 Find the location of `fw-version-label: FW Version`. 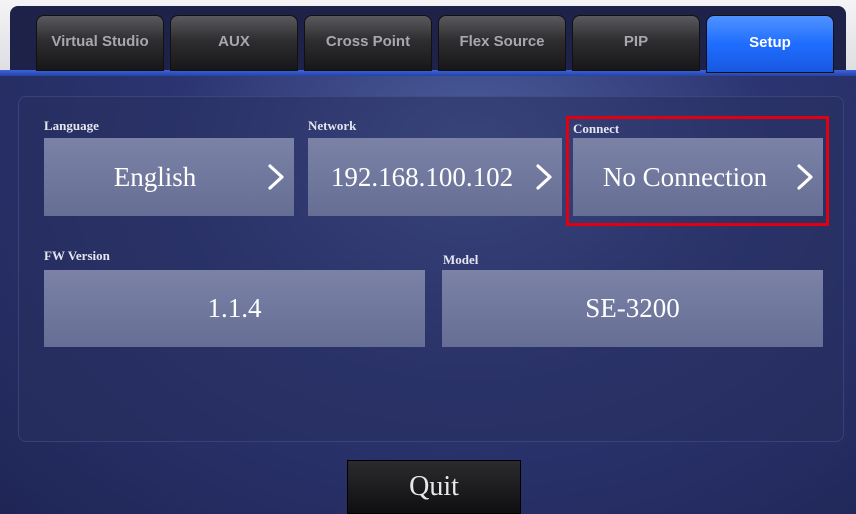

fw-version-label: FW Version is located at coordinates (77, 255).